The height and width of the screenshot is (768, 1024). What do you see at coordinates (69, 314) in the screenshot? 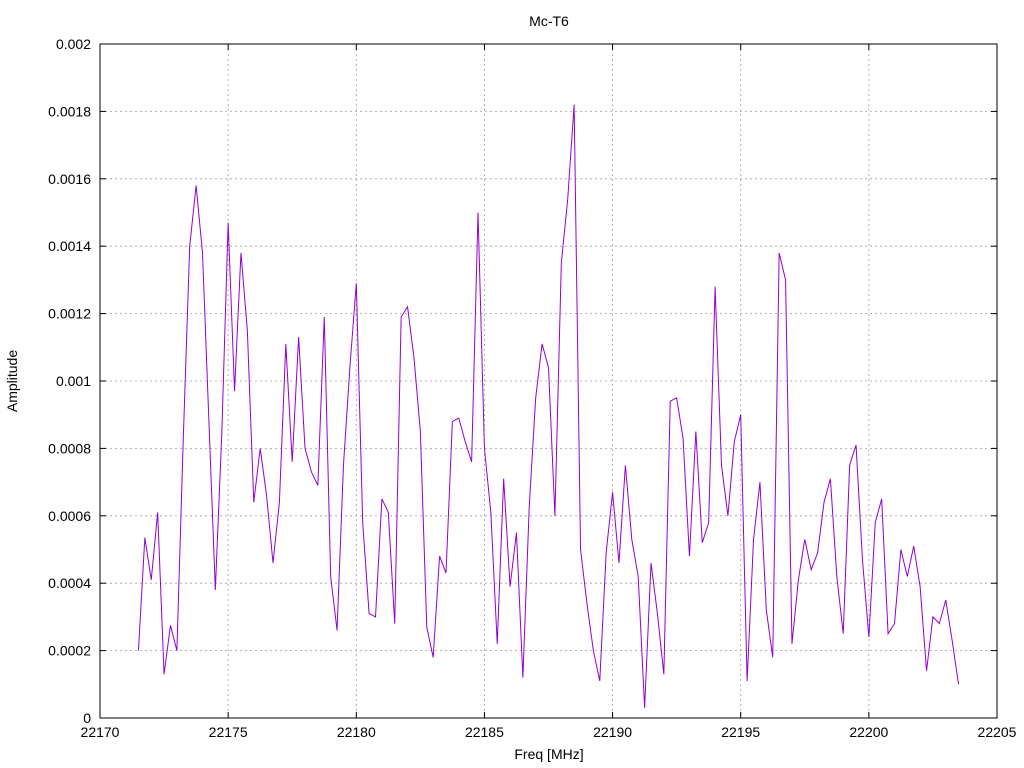
I see `y-tick-label: 0.0012` at bounding box center [69, 314].